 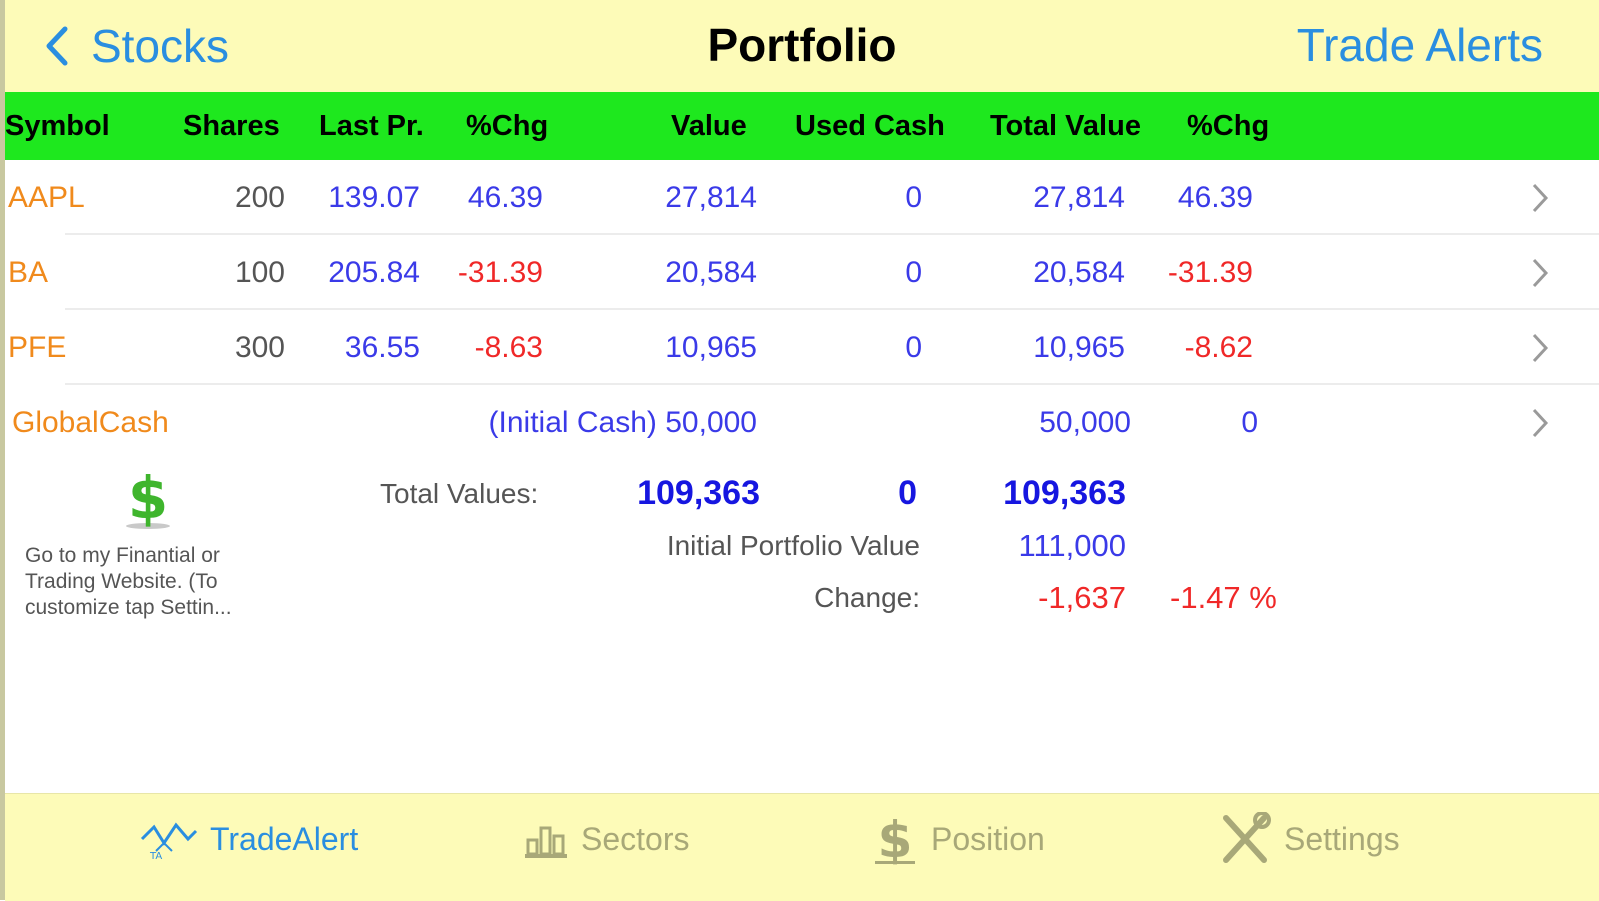 I want to click on total-value-amount: 109,363, so click(x=698, y=493).